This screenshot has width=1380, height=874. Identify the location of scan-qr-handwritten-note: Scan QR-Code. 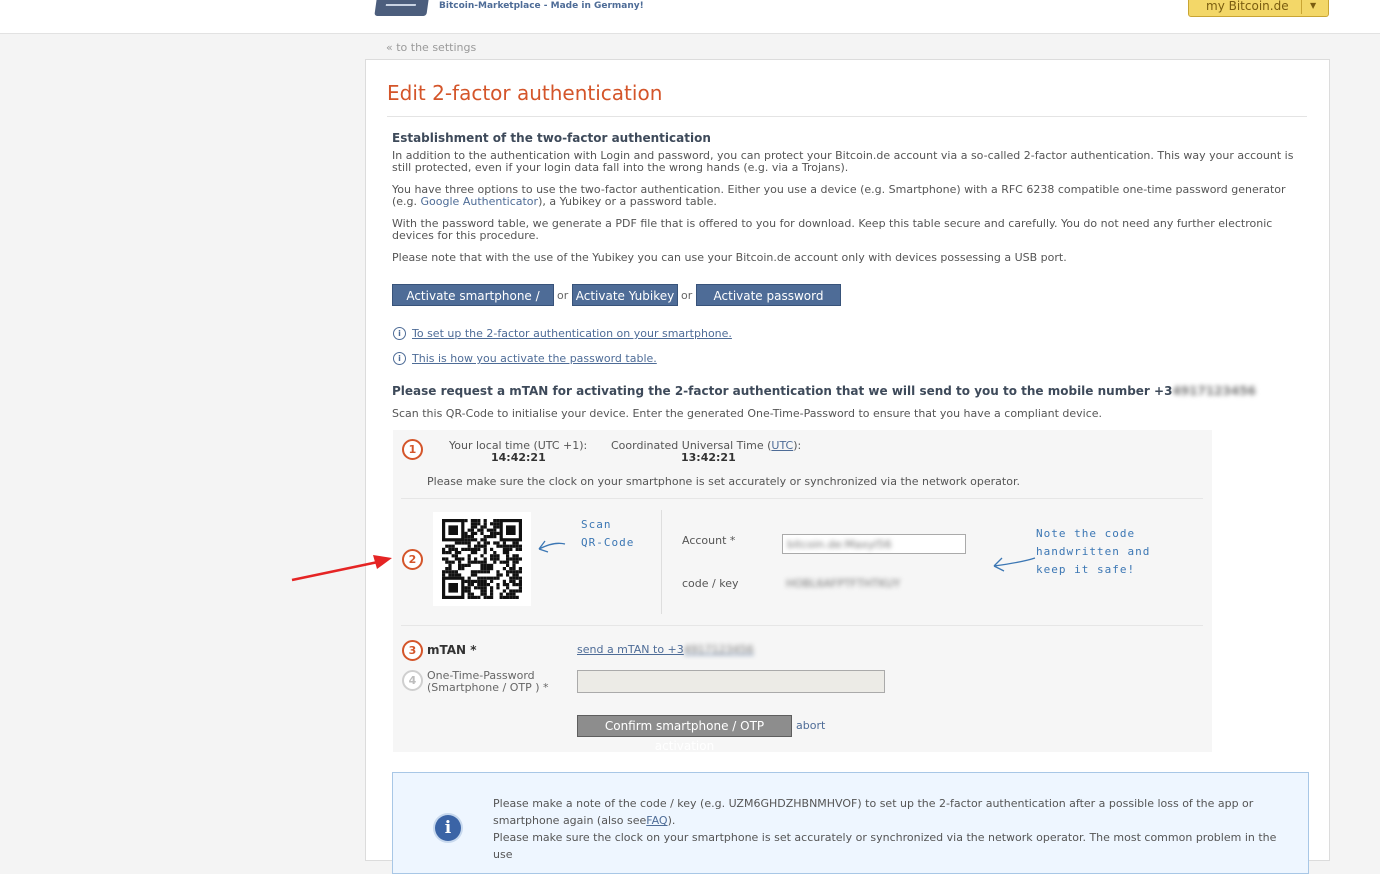
(608, 533).